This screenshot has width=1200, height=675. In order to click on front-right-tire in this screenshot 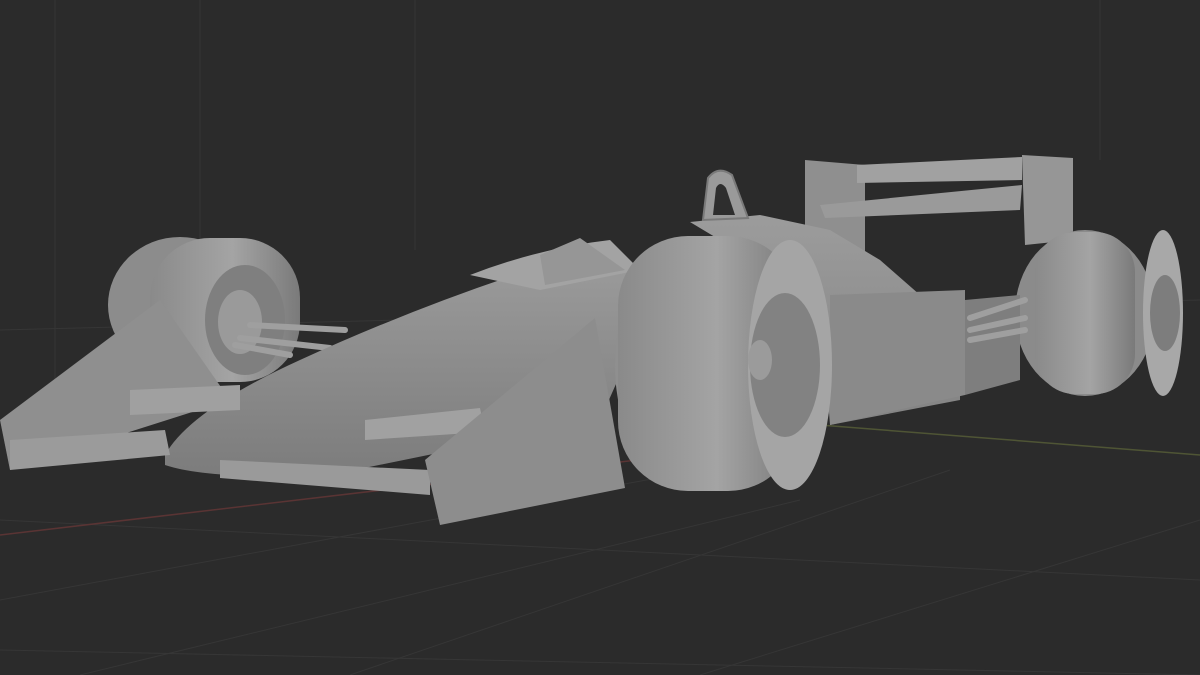, I will do `click(723, 363)`.